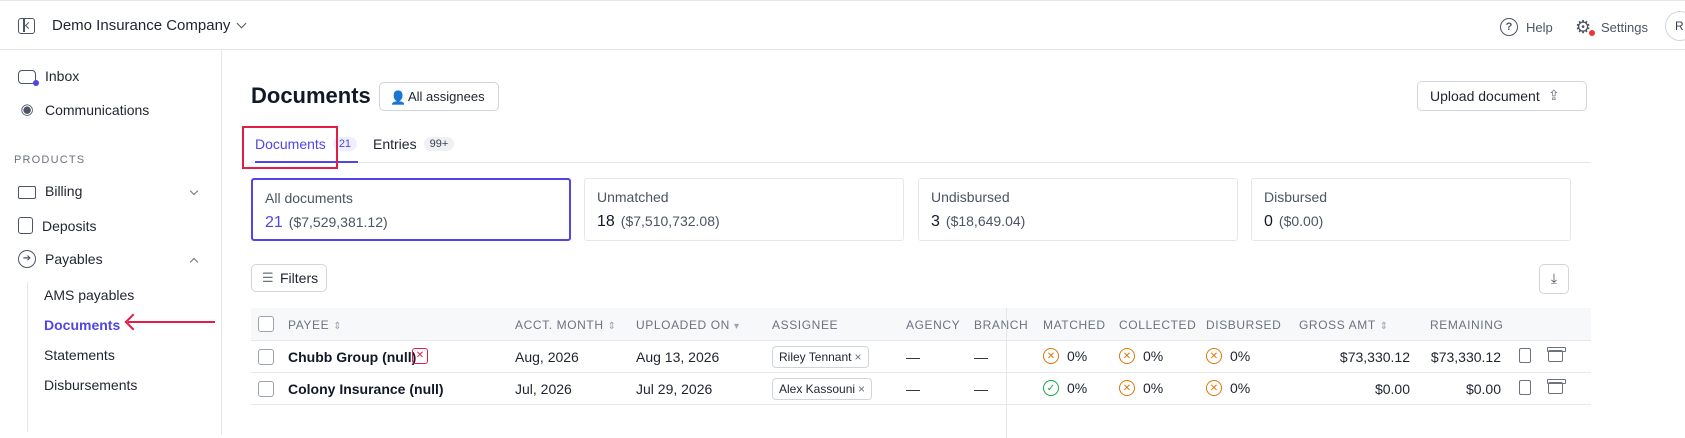 This screenshot has width=1685, height=438. What do you see at coordinates (352, 357) in the screenshot?
I see `cell-payee: Chubb Group (null)` at bounding box center [352, 357].